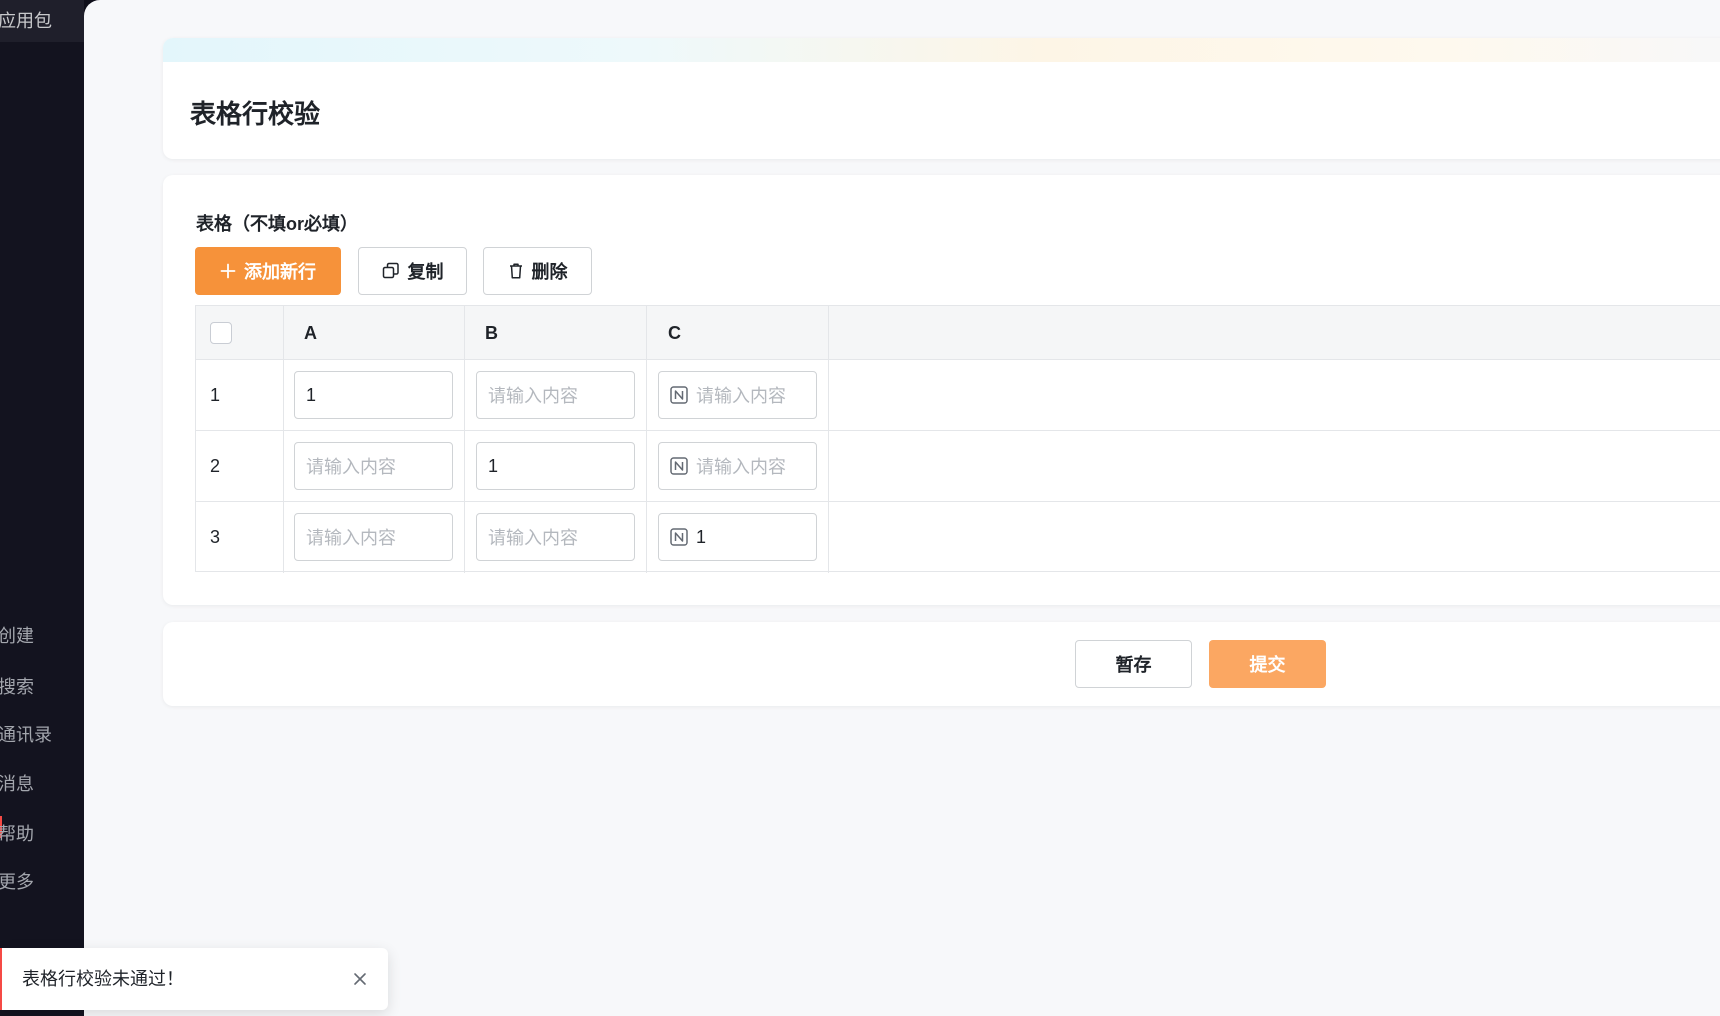  I want to click on sidebar-item-label: 消息, so click(17, 784).